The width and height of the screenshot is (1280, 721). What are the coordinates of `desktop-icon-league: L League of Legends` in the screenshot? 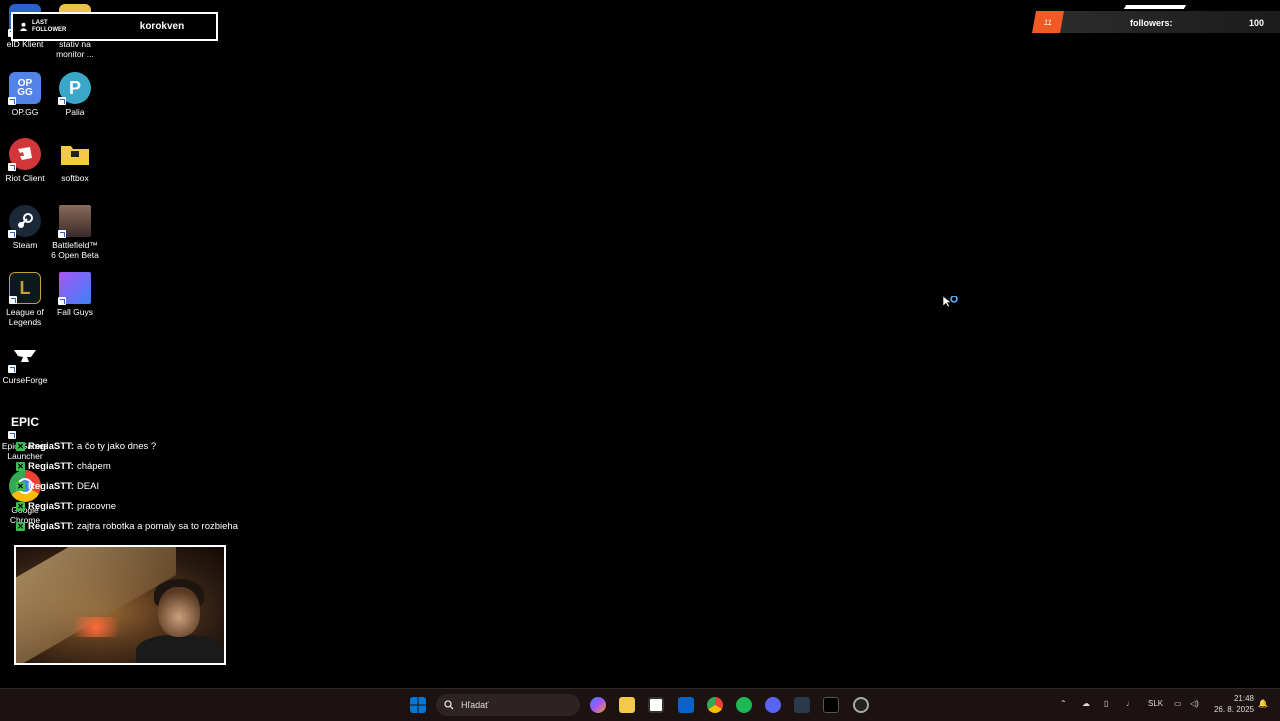 It's located at (25, 299).